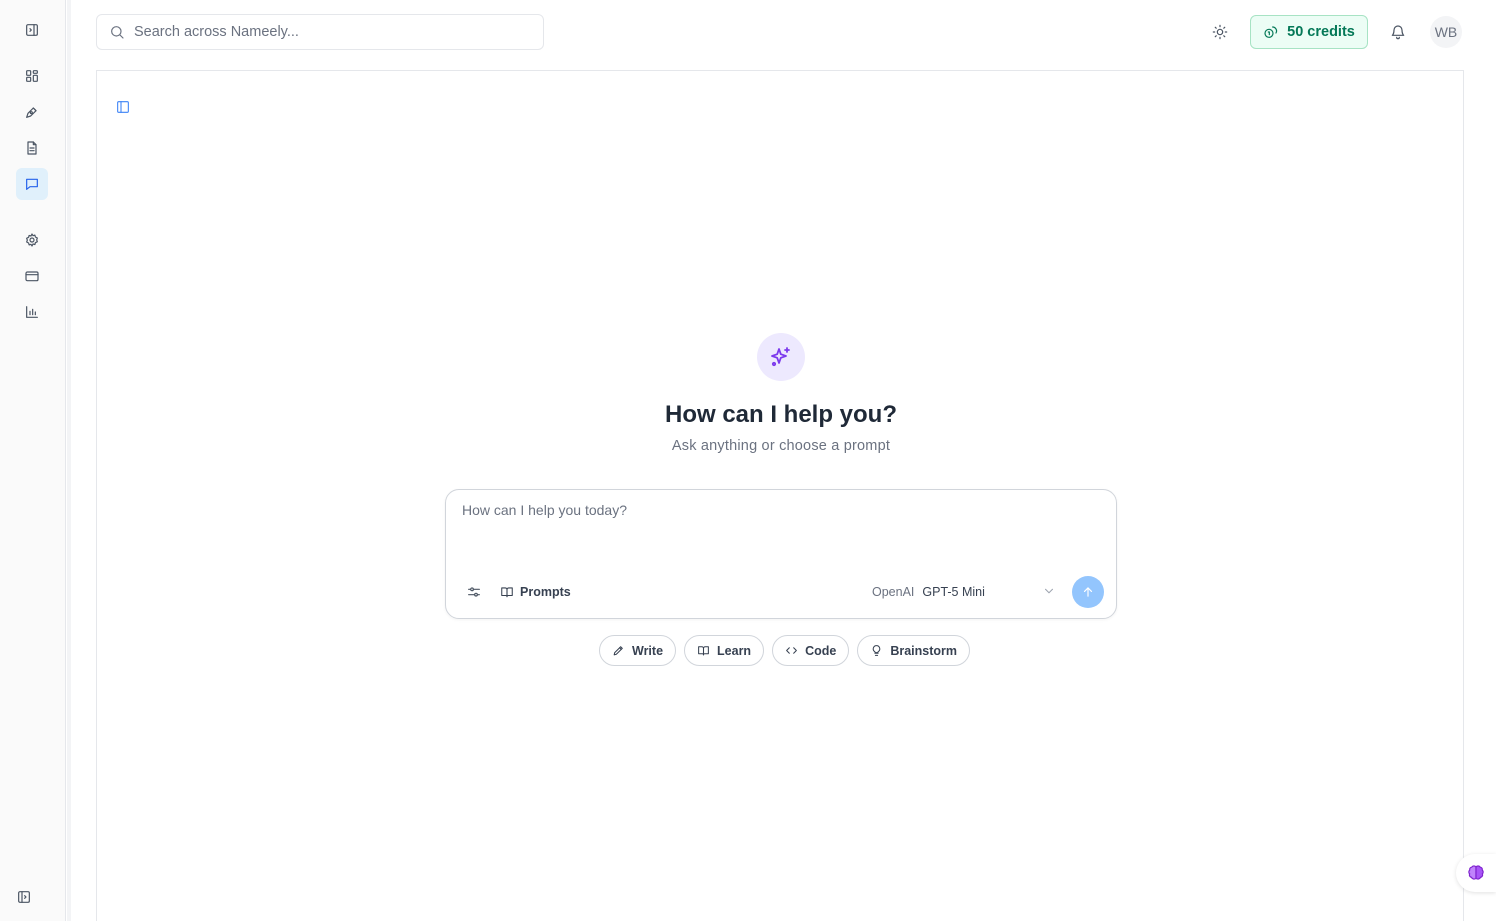 The image size is (1496, 921). Describe the element at coordinates (781, 414) in the screenshot. I see `hero-title: How can I help you?` at that location.